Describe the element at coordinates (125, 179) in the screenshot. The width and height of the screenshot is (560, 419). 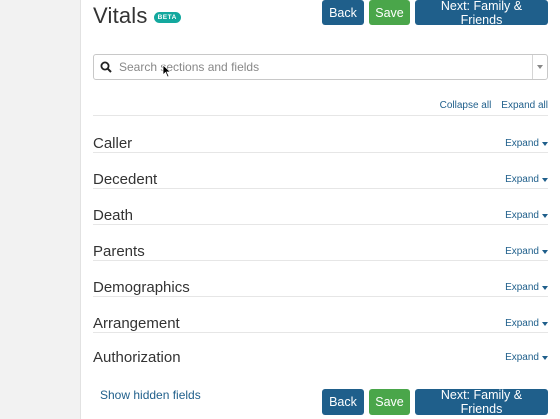
I see `section-title: Decedent` at that location.